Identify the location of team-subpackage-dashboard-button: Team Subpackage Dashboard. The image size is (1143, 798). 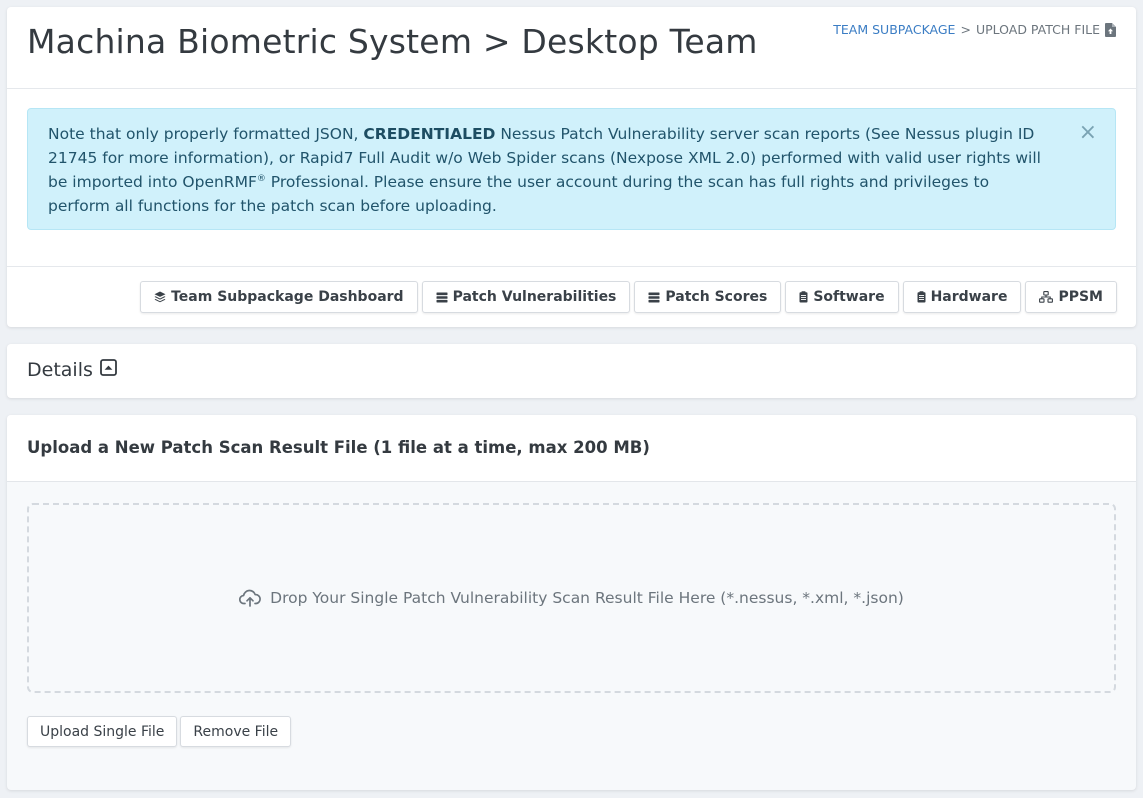
(279, 297).